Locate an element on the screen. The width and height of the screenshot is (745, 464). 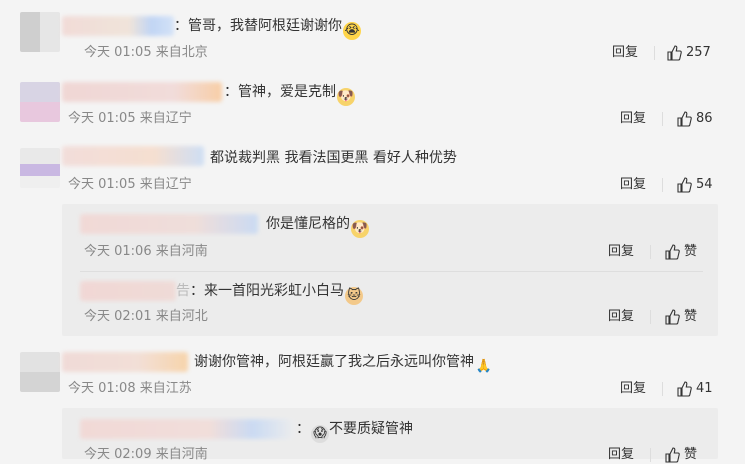
cat-emoji-icon: 🐱 is located at coordinates (354, 296).